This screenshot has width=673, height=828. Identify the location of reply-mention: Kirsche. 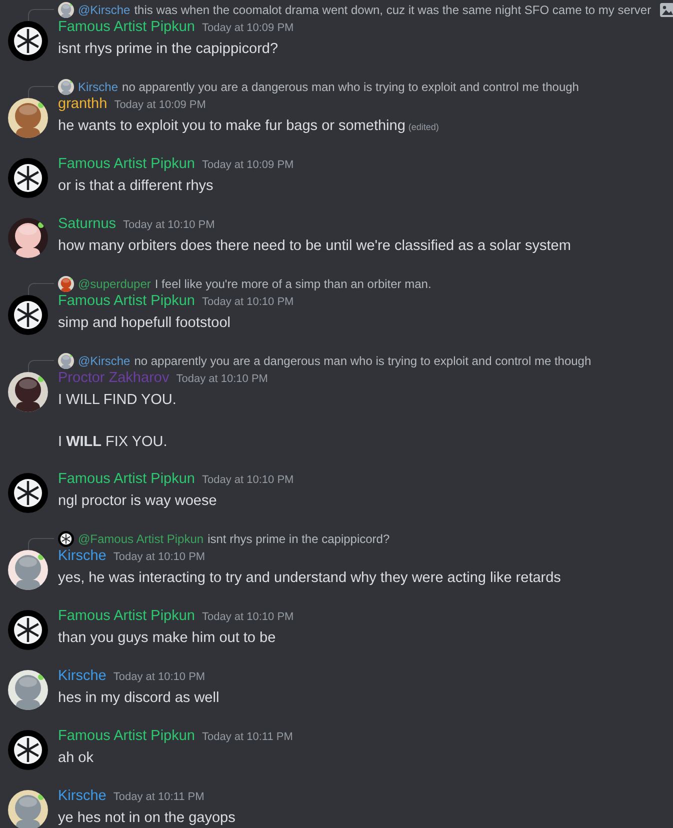
(98, 87).